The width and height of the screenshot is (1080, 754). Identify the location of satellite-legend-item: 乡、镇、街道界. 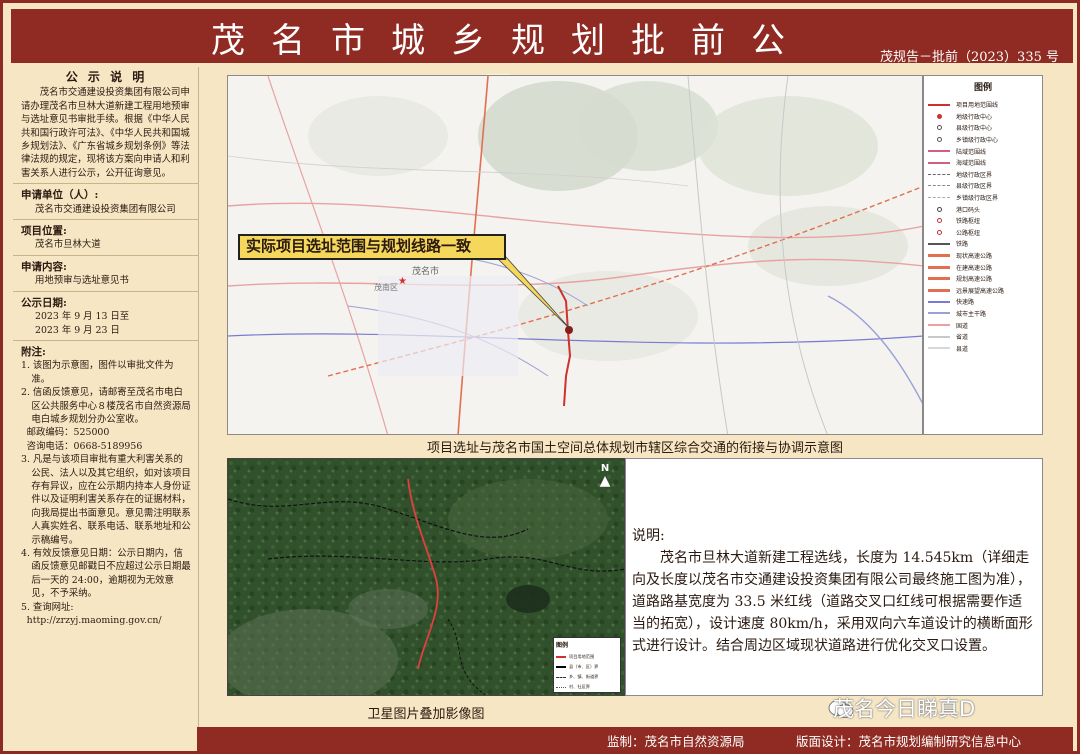
(587, 677).